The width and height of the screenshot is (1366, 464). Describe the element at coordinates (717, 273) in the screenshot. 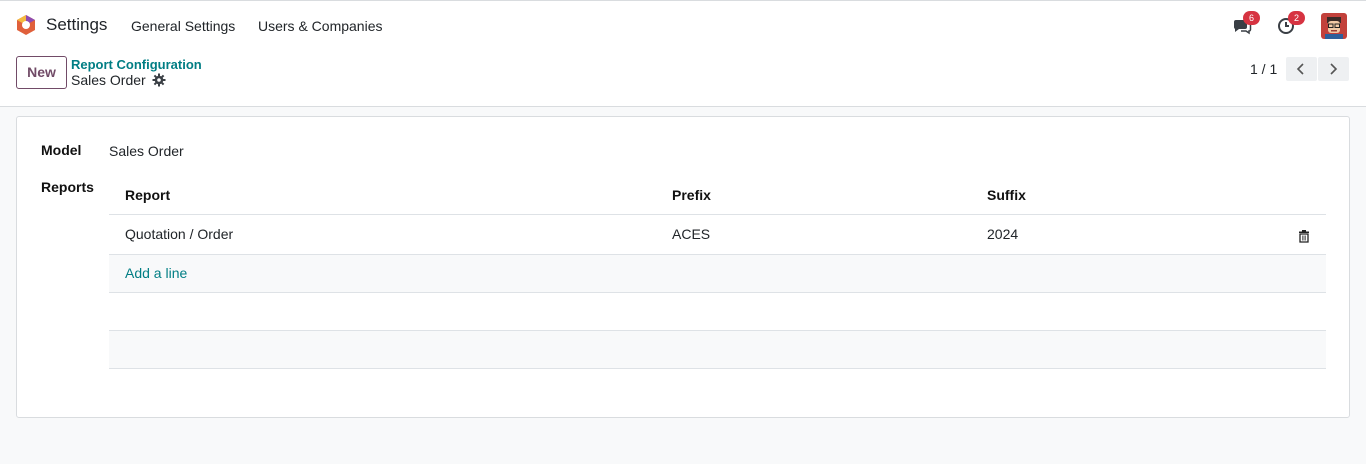

I see `add-line-row` at that location.